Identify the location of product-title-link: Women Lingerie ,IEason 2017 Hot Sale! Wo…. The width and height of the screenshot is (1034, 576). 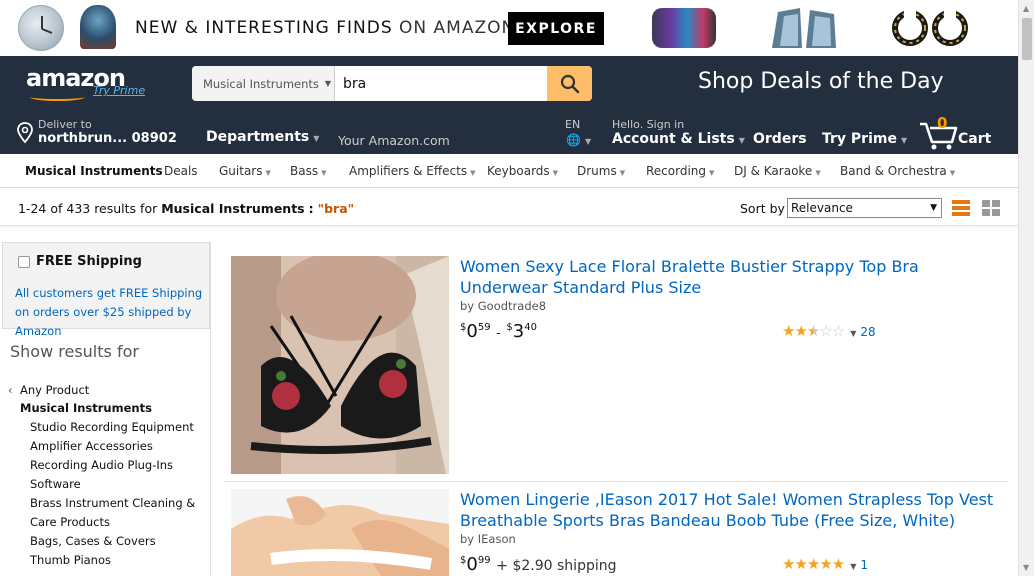
(730, 510).